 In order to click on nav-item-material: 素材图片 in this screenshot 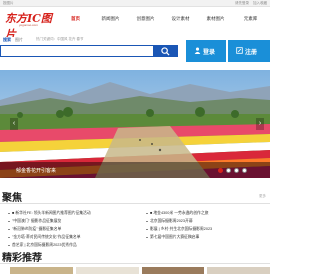, I will do `click(215, 19)`.